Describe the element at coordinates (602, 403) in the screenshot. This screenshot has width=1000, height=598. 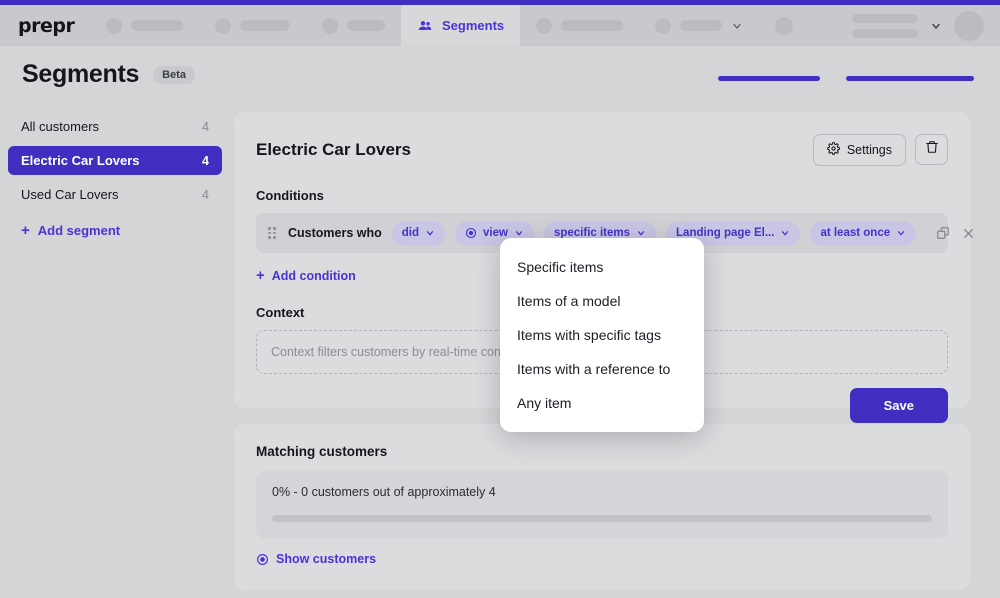
I see `dropdown-item-any-item: Any item` at that location.